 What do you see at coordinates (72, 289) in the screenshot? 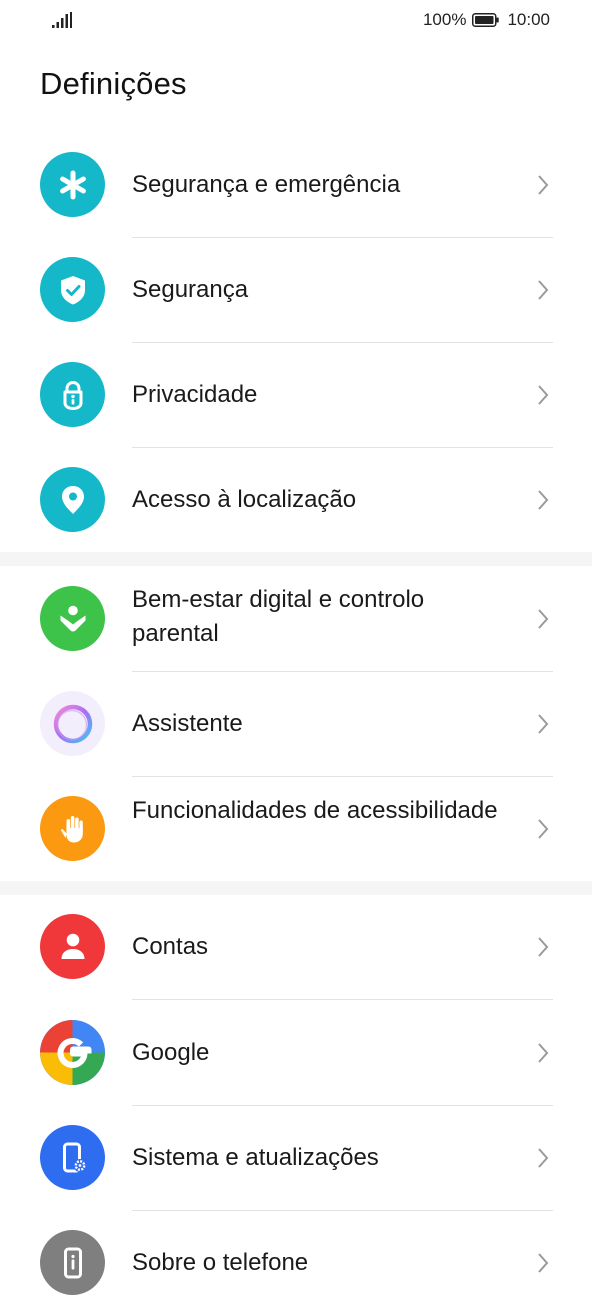
I see `shield-check-icon` at bounding box center [72, 289].